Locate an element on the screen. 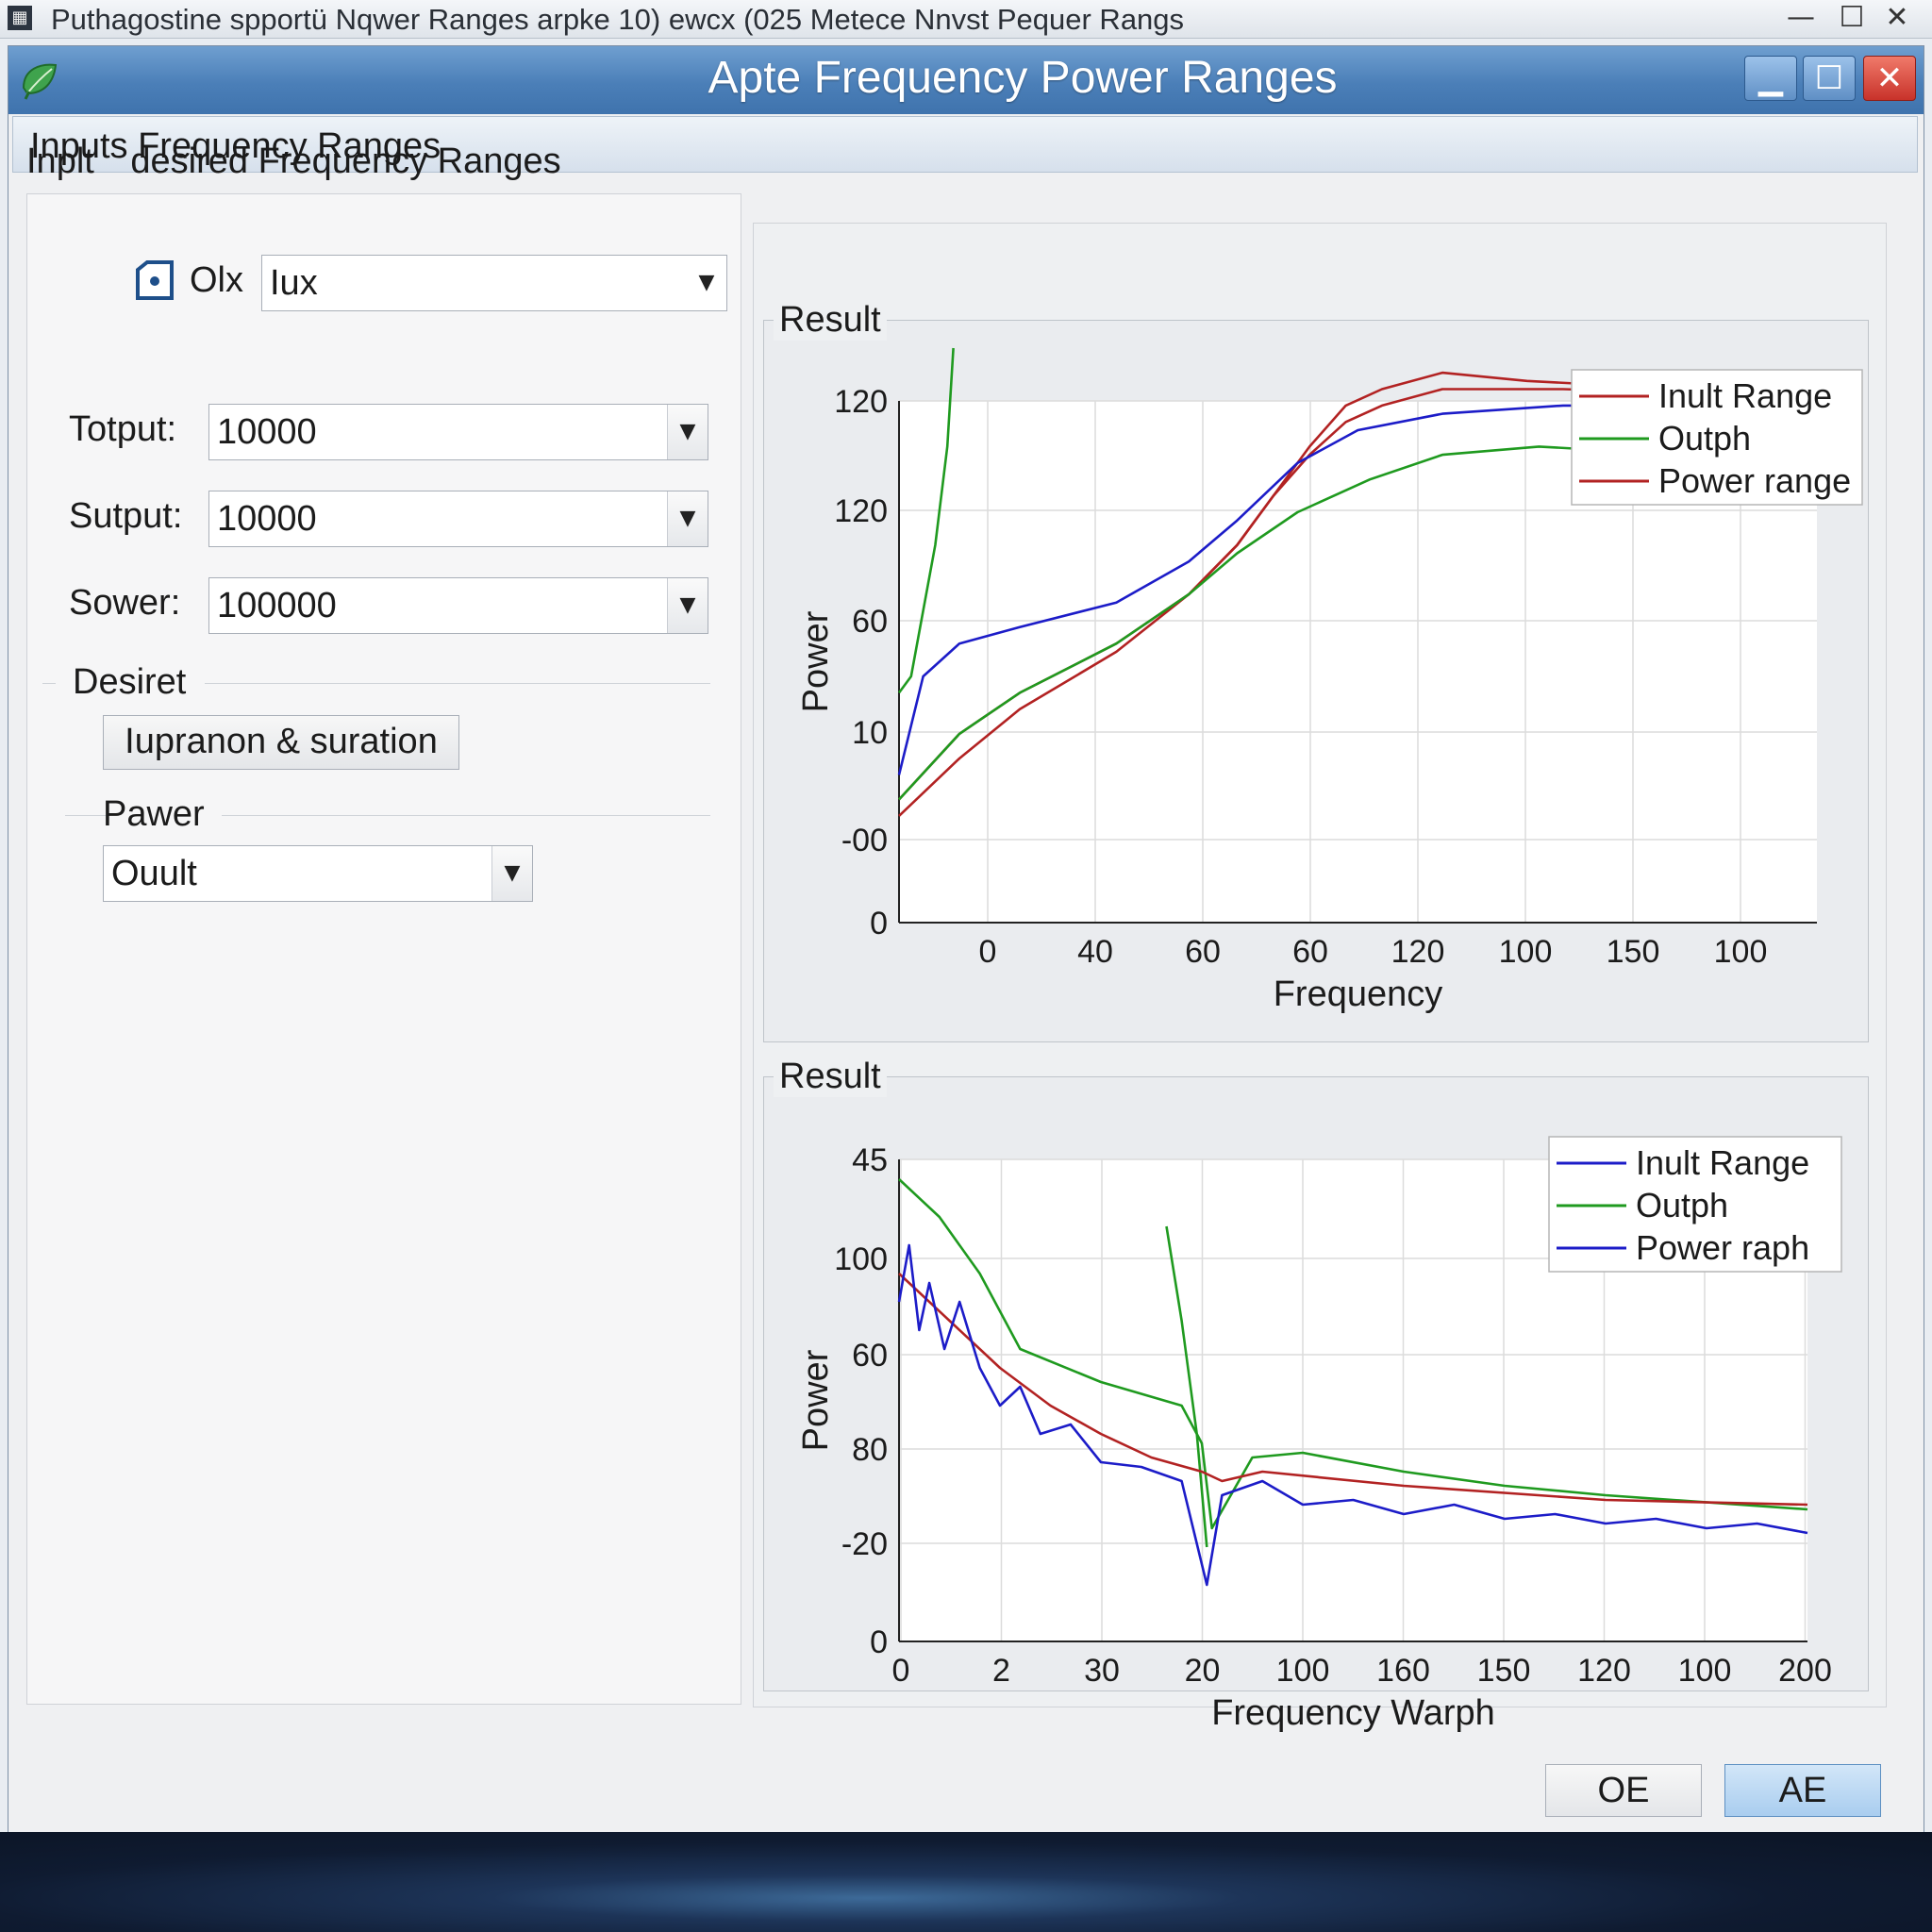  inputs-heading-right: desired Frequency Ranges is located at coordinates (345, 161).